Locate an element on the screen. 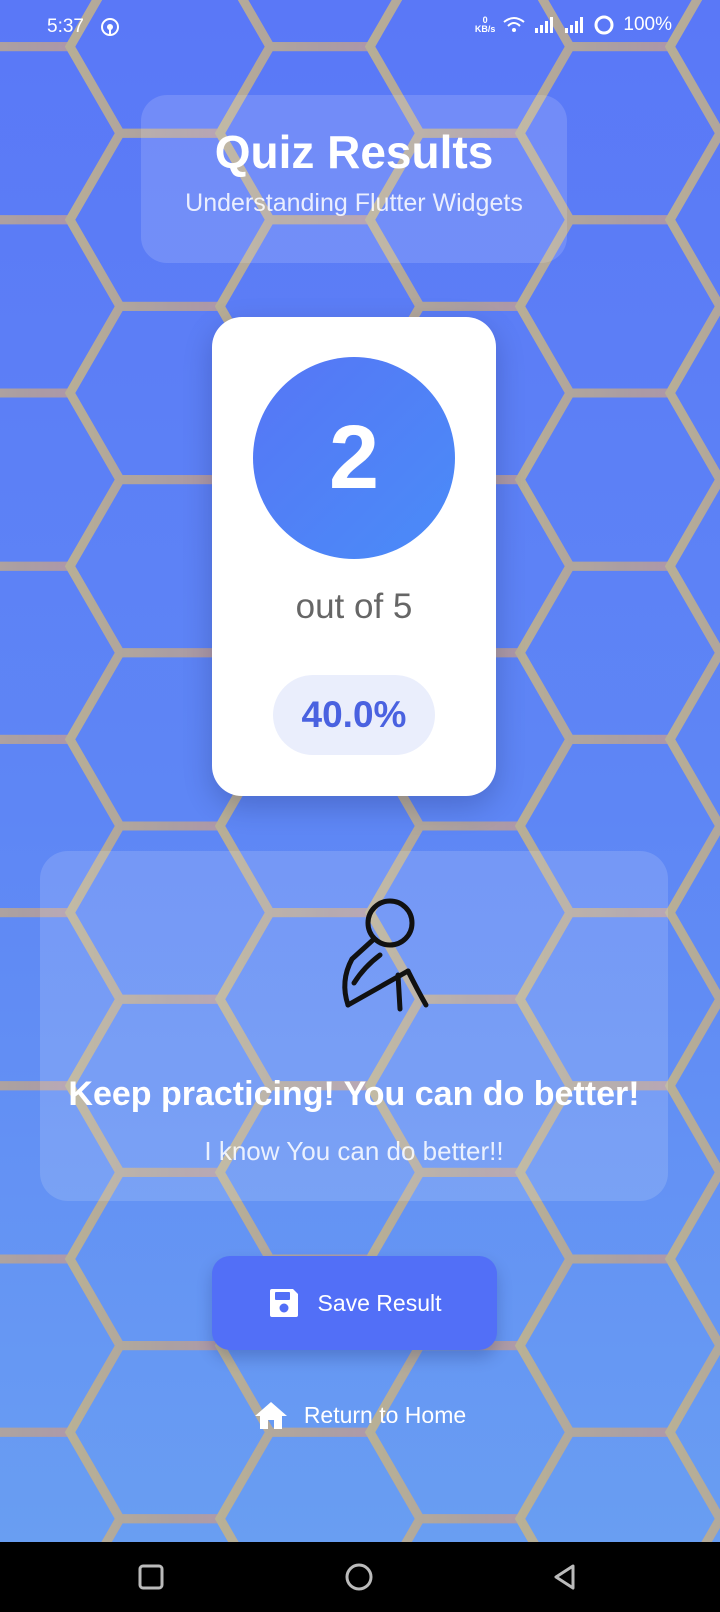  score-percent-badge: 40.0% is located at coordinates (354, 715).